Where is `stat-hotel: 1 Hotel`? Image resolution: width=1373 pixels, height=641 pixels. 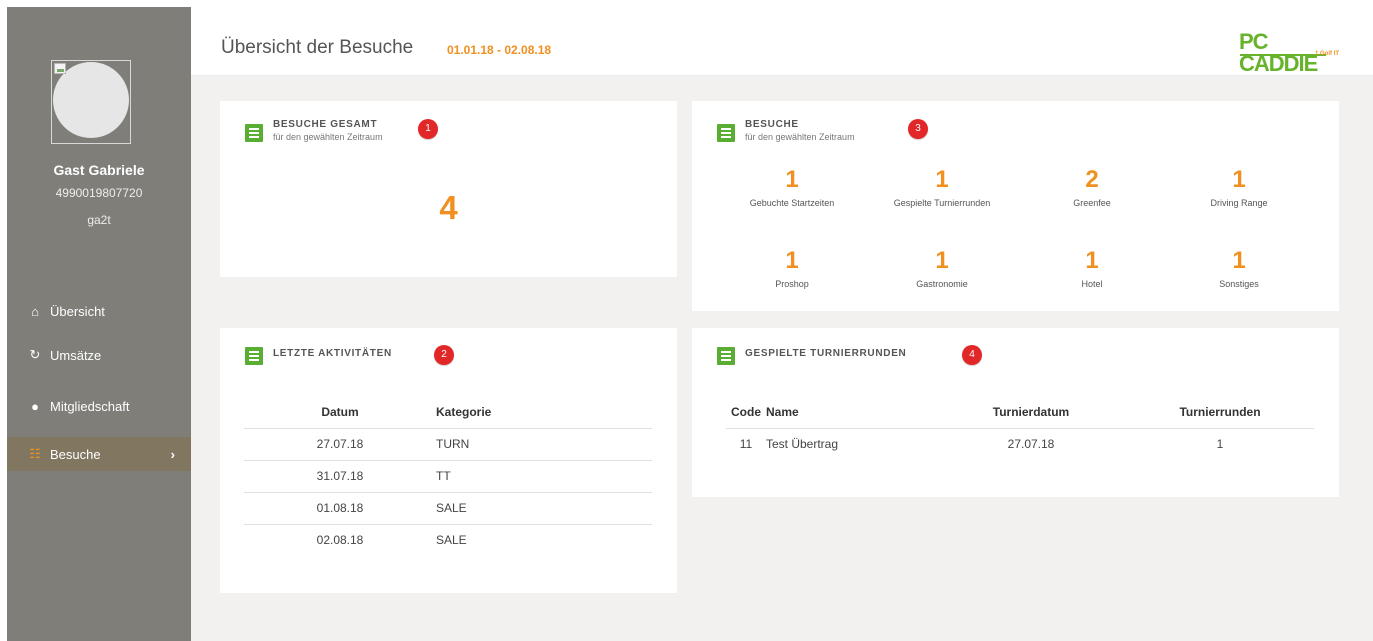 stat-hotel: 1 Hotel is located at coordinates (1092, 268).